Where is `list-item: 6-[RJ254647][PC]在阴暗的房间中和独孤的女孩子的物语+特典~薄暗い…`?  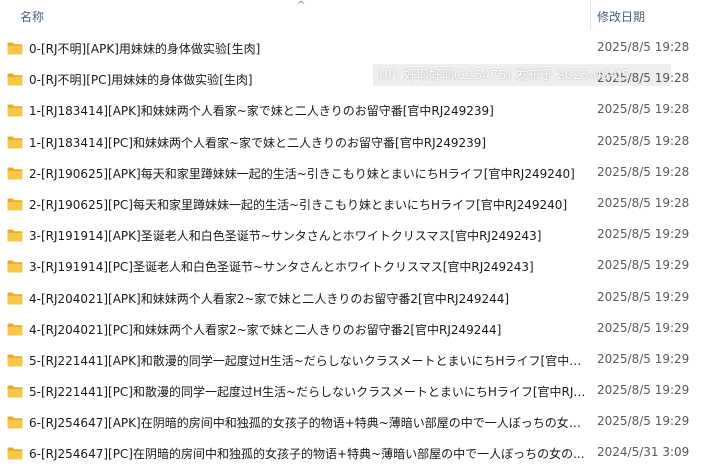 list-item: 6-[RJ254647][PC]在阴暗的房间中和独孤的女孩子的物语+特典~薄暗い… is located at coordinates (355, 452).